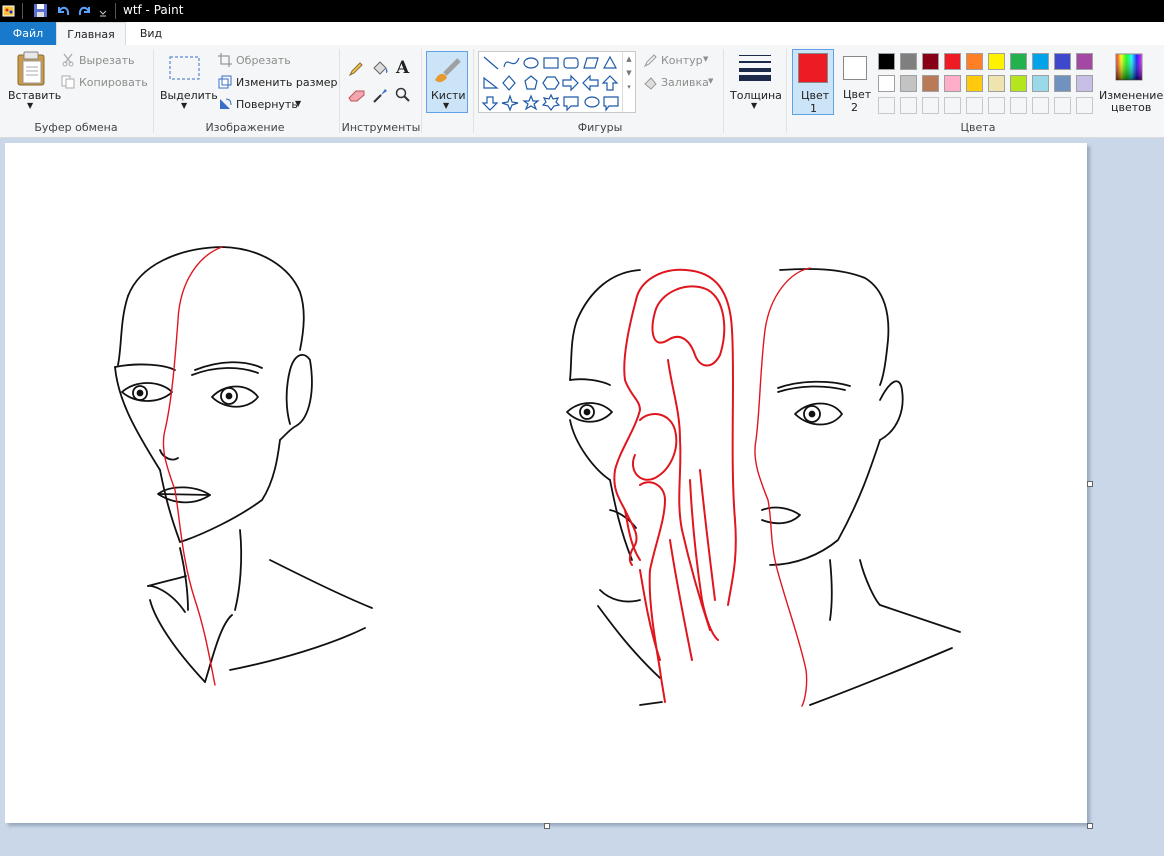 This screenshot has width=1164, height=856. I want to click on fill-dropdown-arrow-icon: ▼, so click(710, 81).